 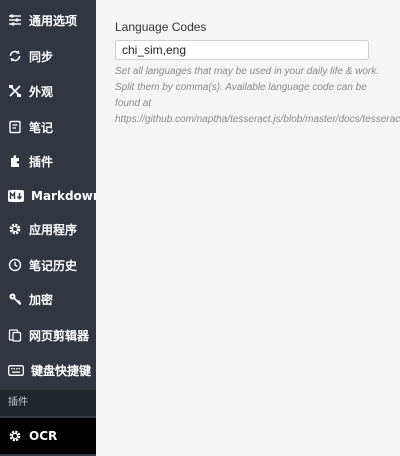 I want to click on help-line: found at, so click(x=133, y=103).